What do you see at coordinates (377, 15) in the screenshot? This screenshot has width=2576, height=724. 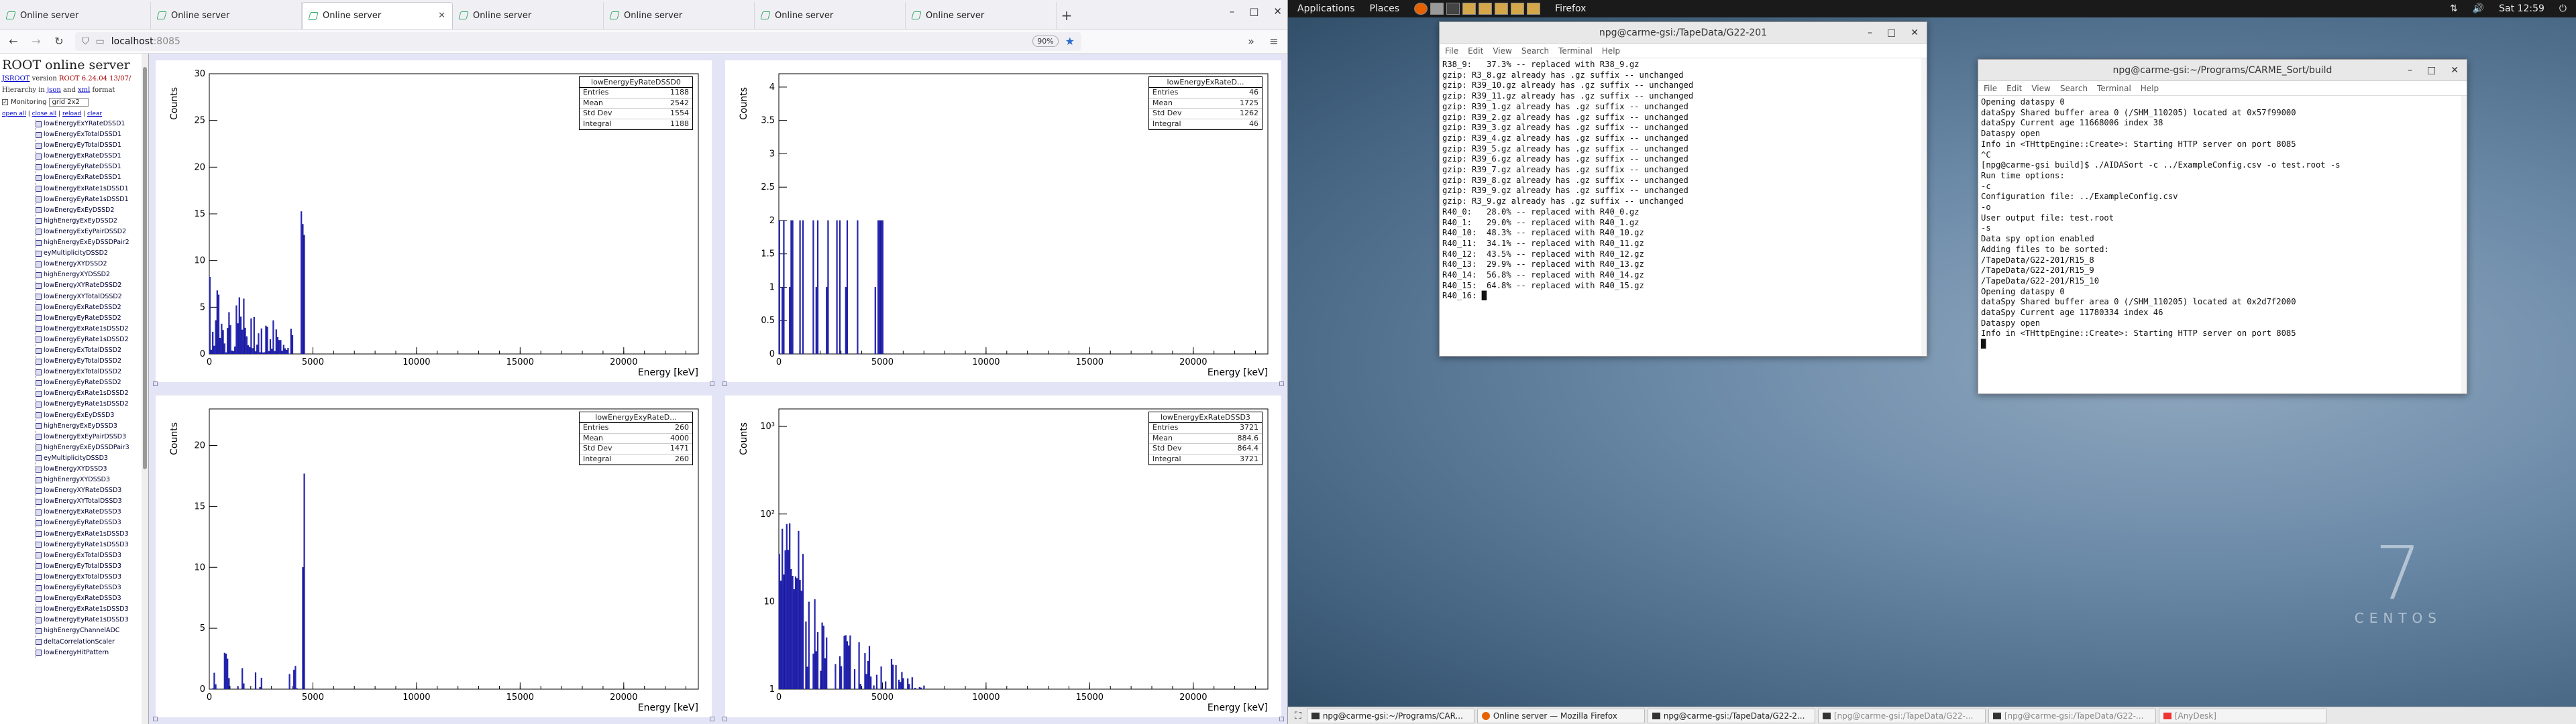 I see `tab-online-server: Online server ✕` at bounding box center [377, 15].